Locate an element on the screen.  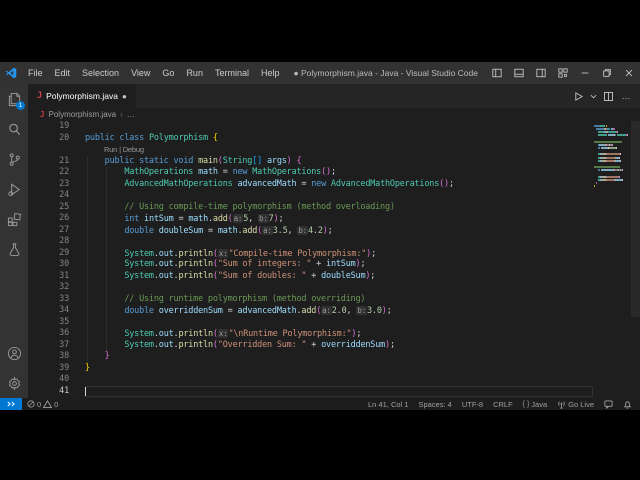
status-encoding: UTF-8 is located at coordinates (472, 404).